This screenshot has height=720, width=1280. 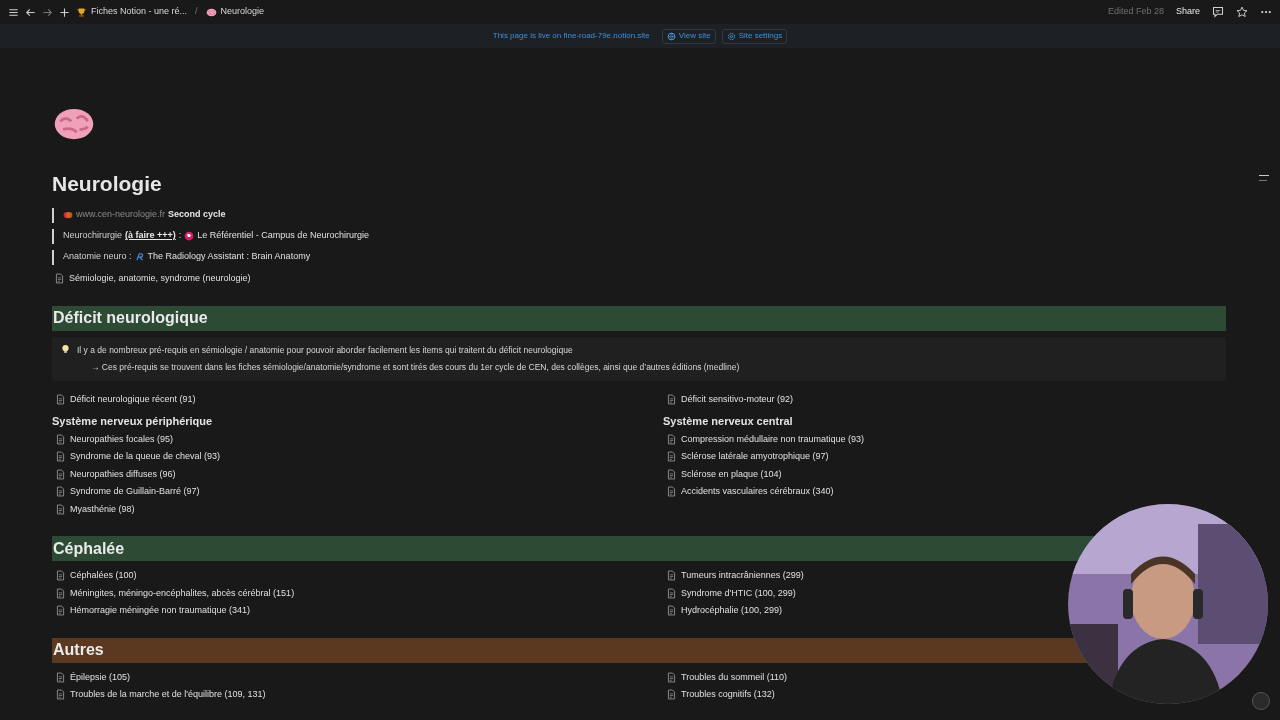 I want to click on subheading: Système nerveux central, so click(x=728, y=422).